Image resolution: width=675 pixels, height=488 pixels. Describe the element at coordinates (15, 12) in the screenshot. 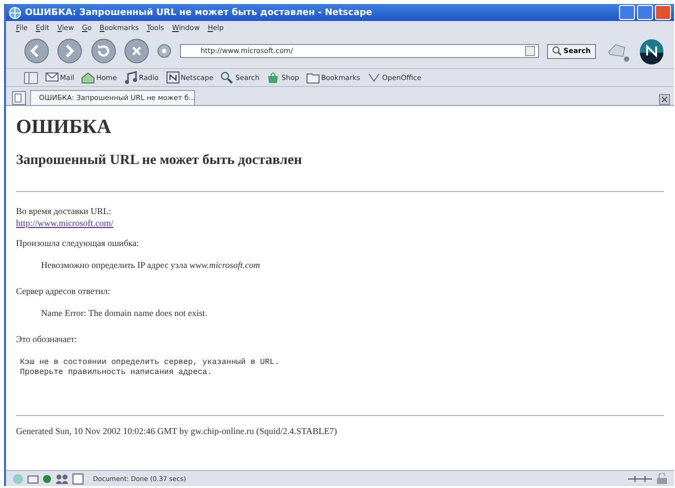

I see `globe-icon` at that location.